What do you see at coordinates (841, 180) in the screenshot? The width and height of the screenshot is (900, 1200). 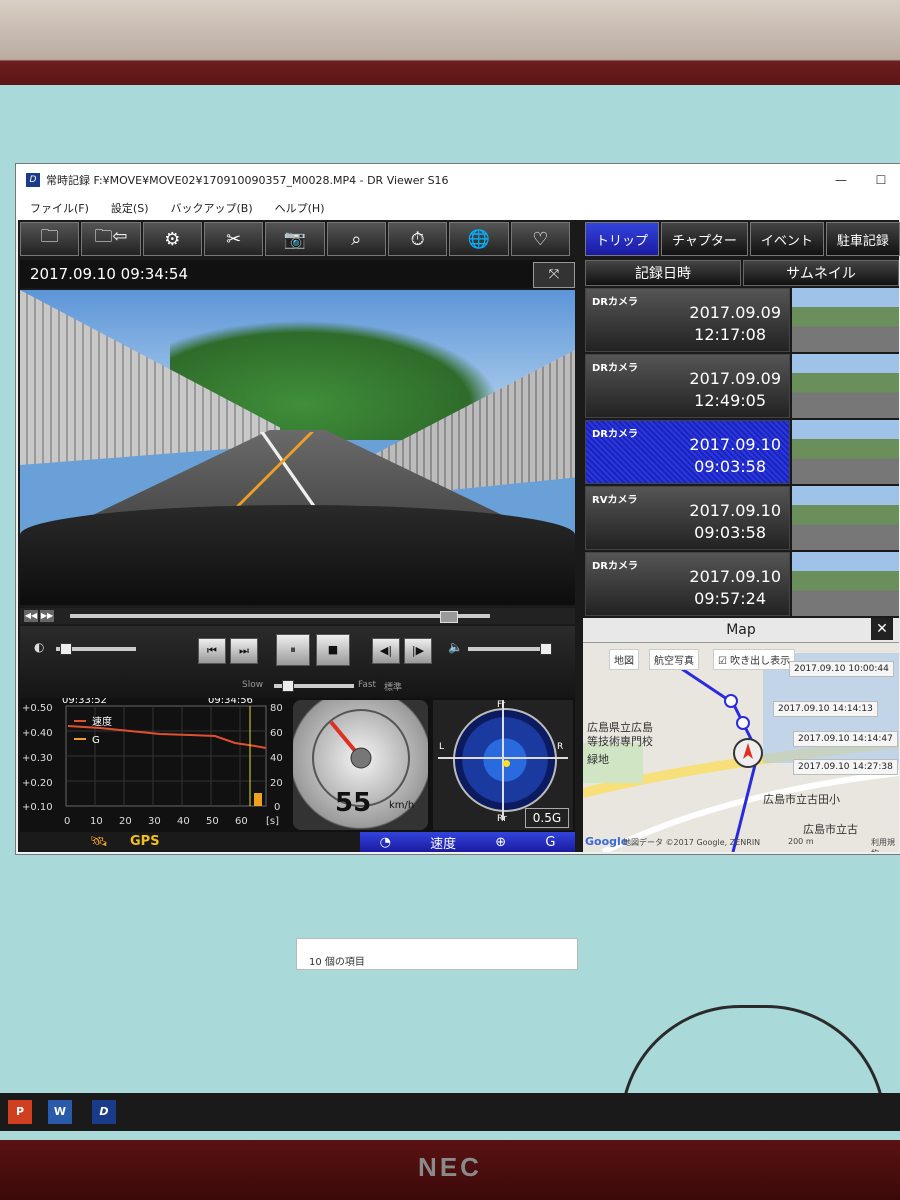 I see `minimize-button: —` at bounding box center [841, 180].